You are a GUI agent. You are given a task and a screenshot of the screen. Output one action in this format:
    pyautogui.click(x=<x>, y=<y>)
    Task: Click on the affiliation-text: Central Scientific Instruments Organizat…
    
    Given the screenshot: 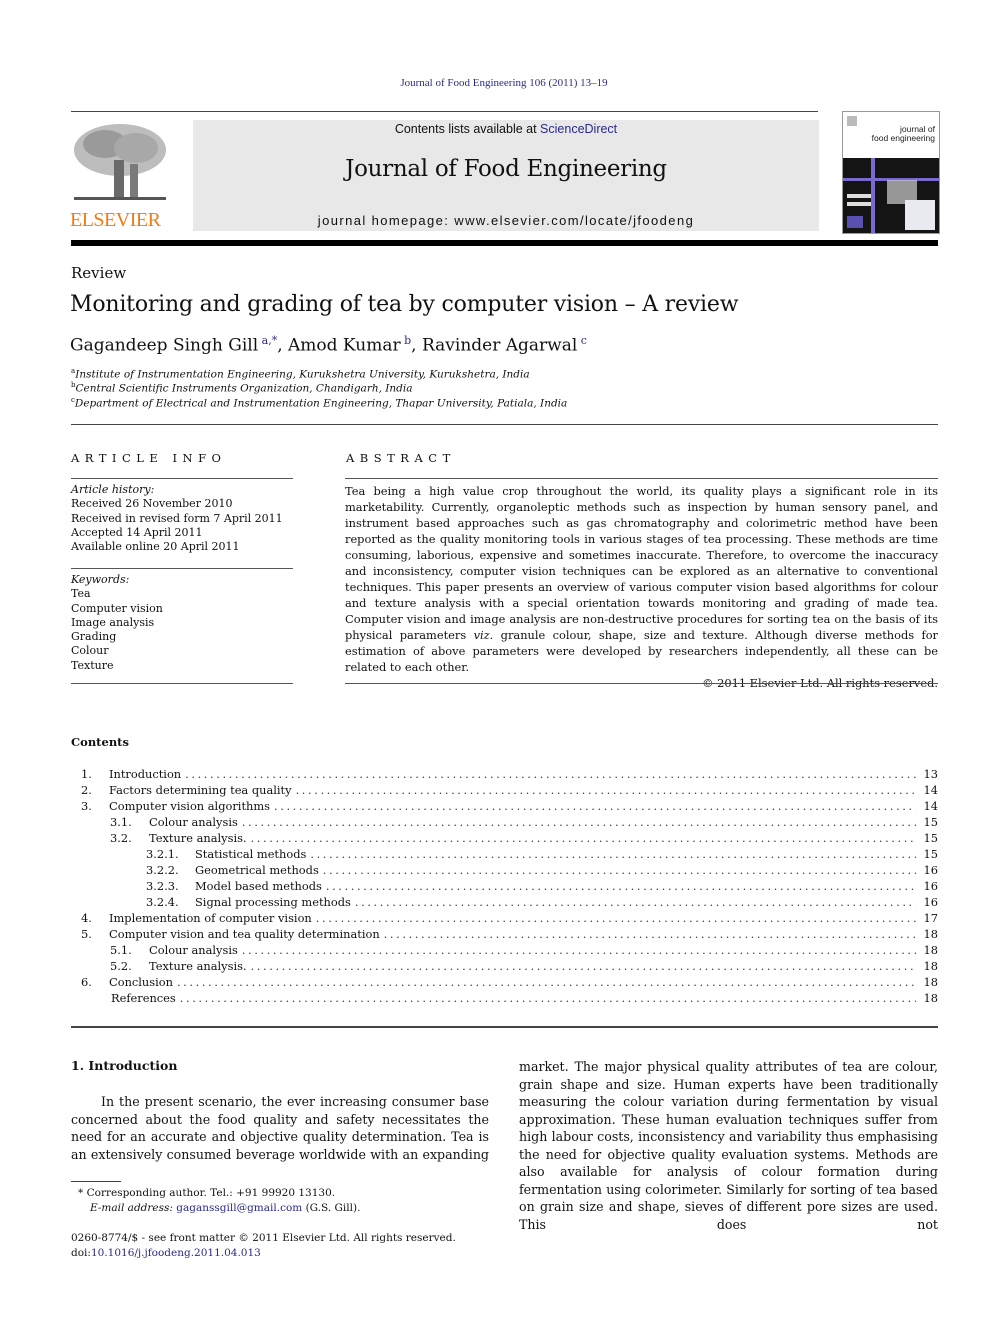 What is the action you would take?
    pyautogui.click(x=244, y=388)
    